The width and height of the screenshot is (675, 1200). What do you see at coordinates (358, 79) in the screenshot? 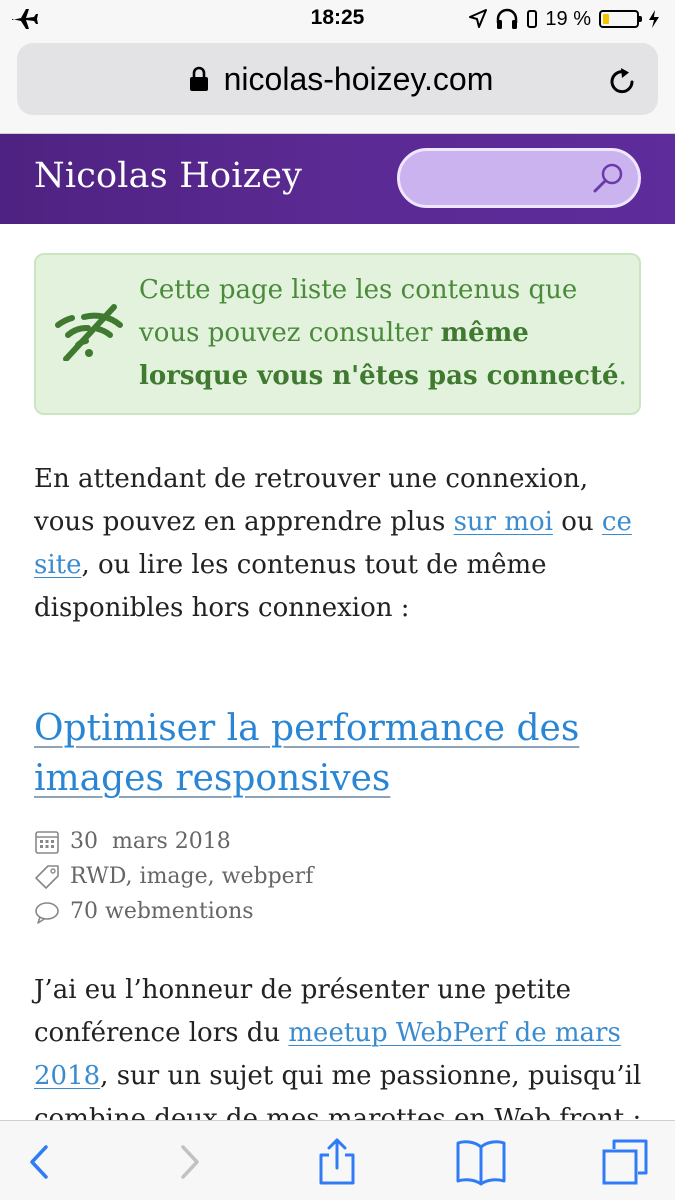
I see `url-text: nicolas-hoizey.com` at bounding box center [358, 79].